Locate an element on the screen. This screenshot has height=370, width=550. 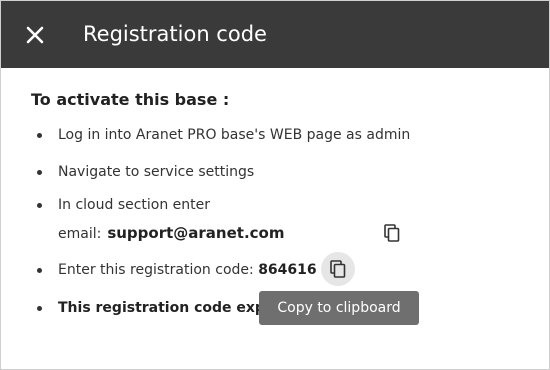
email-label: email: is located at coordinates (80, 234).